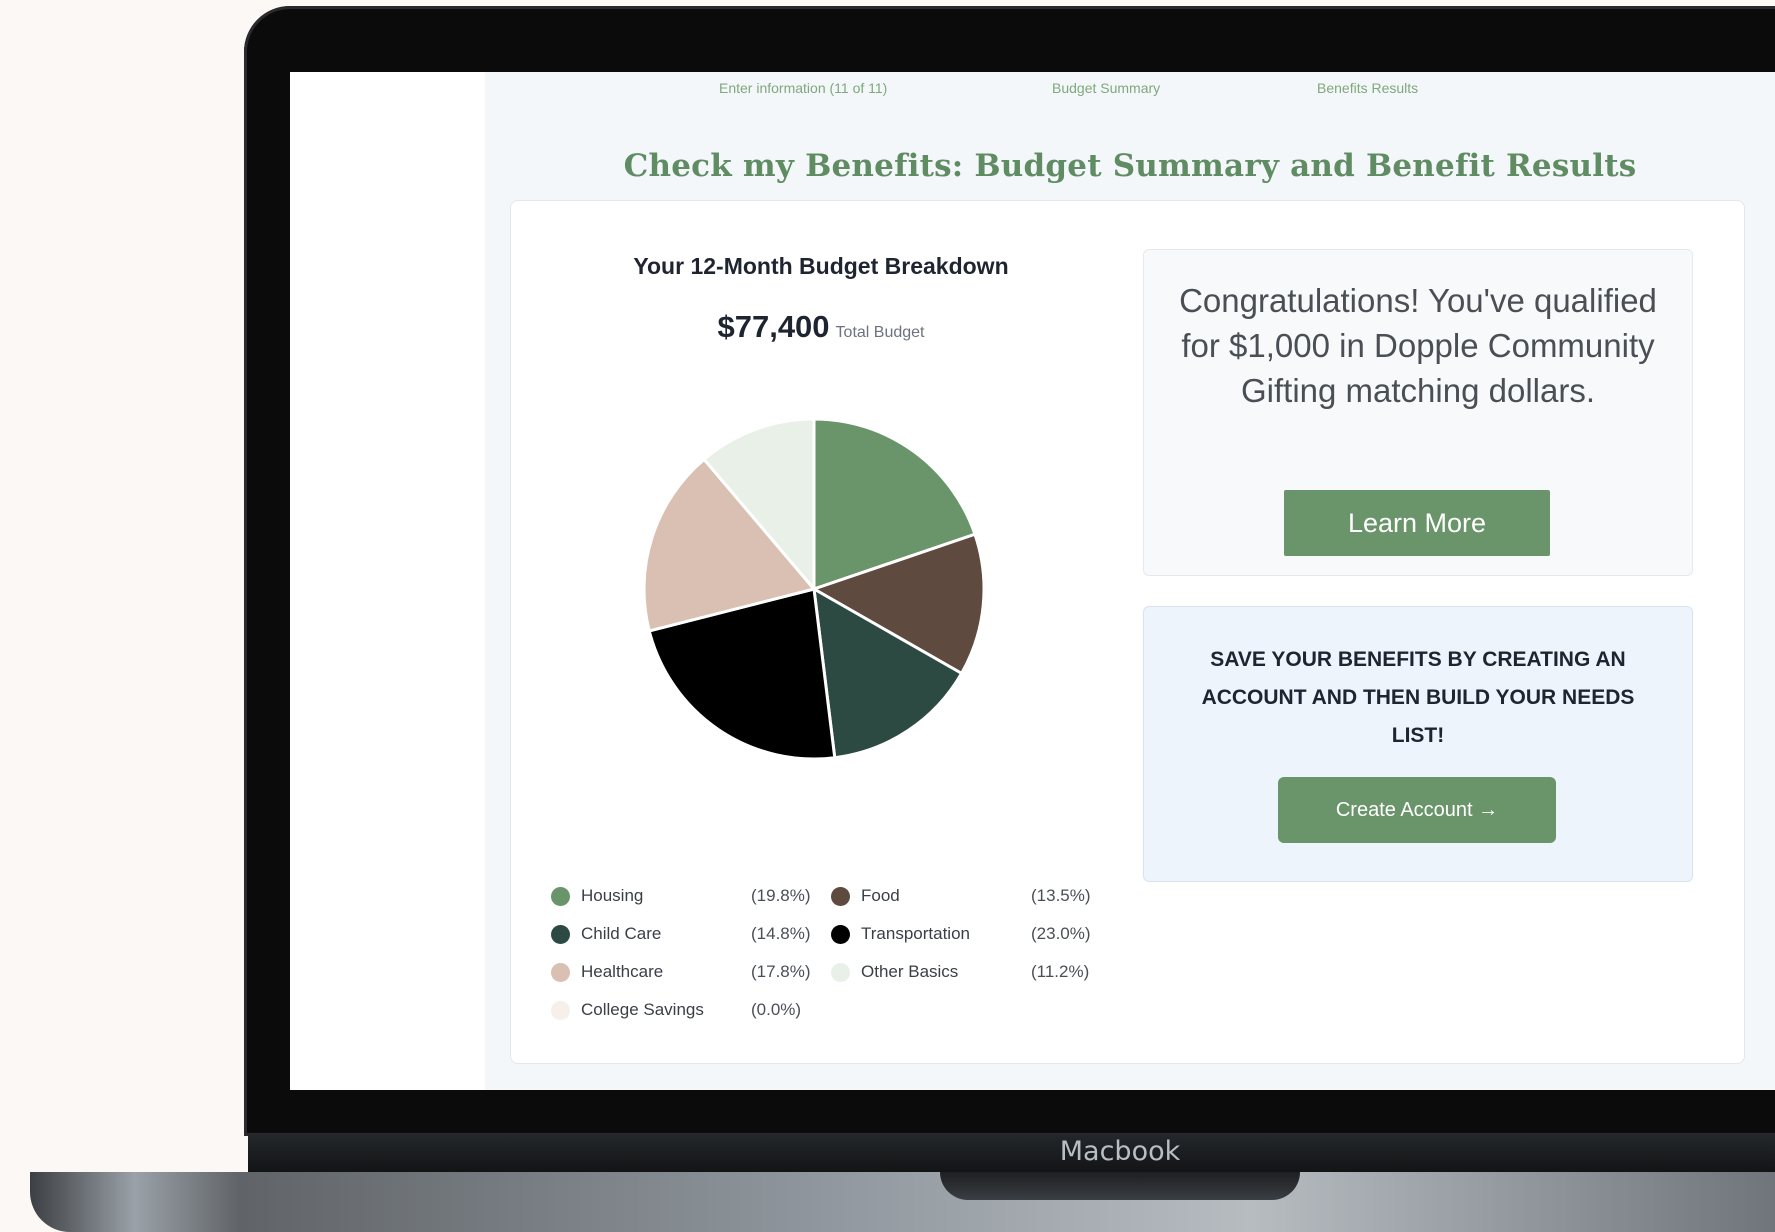 This screenshot has height=1232, width=1775. Describe the element at coordinates (781, 933) in the screenshot. I see `legend-percent: (14.8%)` at that location.